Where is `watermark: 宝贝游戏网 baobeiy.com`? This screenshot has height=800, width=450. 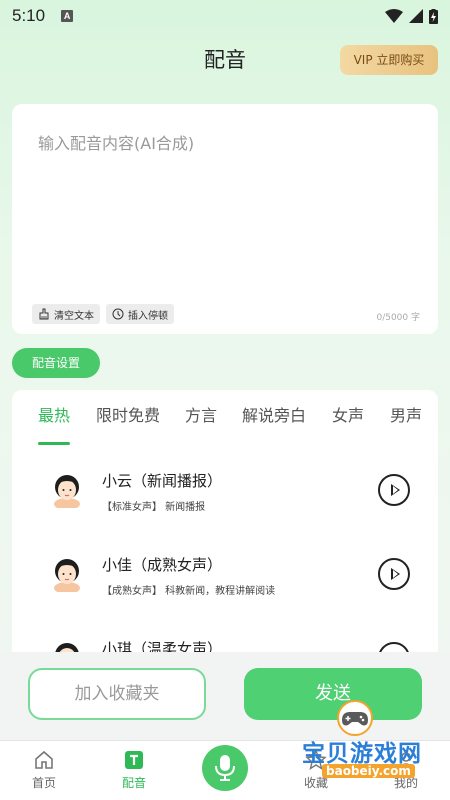 watermark: 宝贝游戏网 baobeiy.com is located at coordinates (373, 746).